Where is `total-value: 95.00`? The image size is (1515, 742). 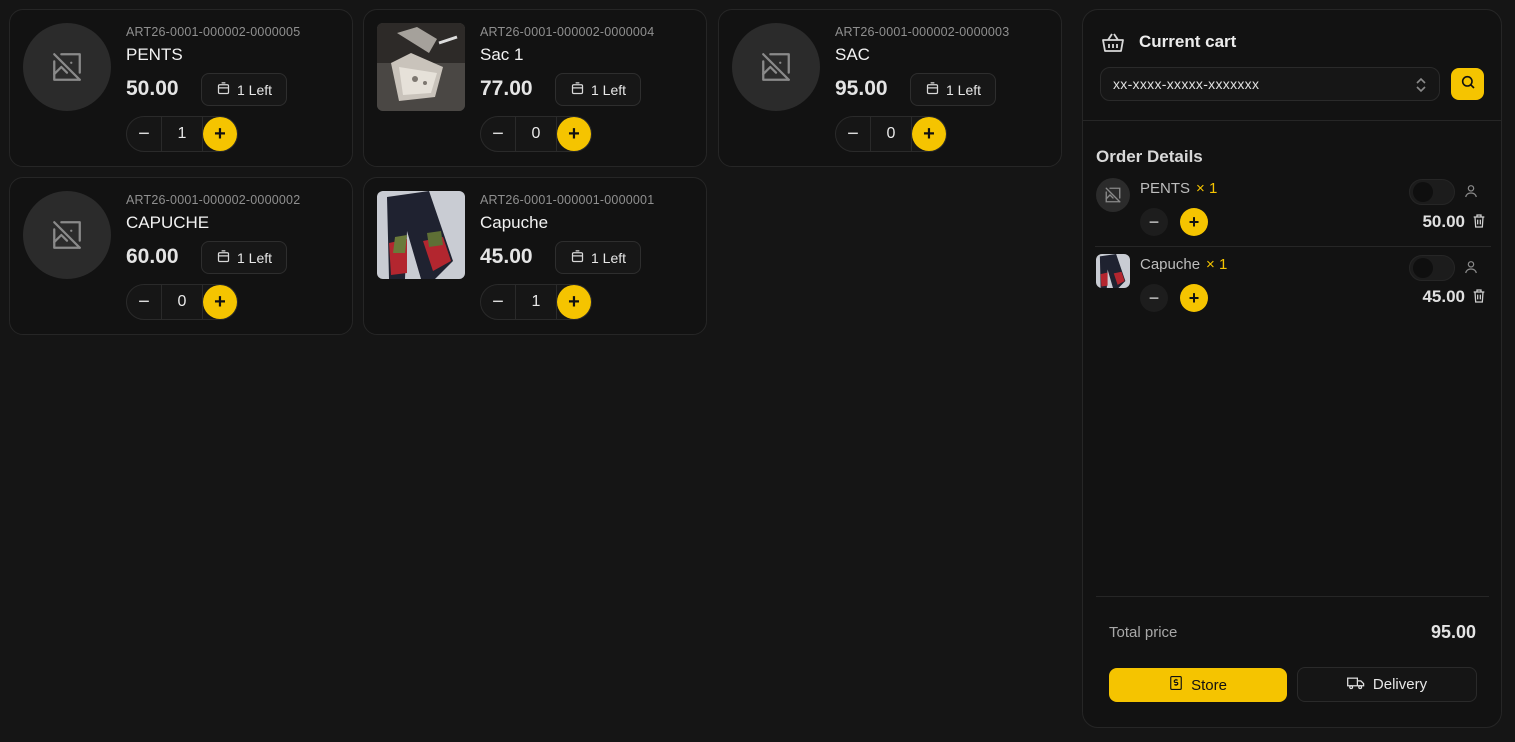 total-value: 95.00 is located at coordinates (1453, 632).